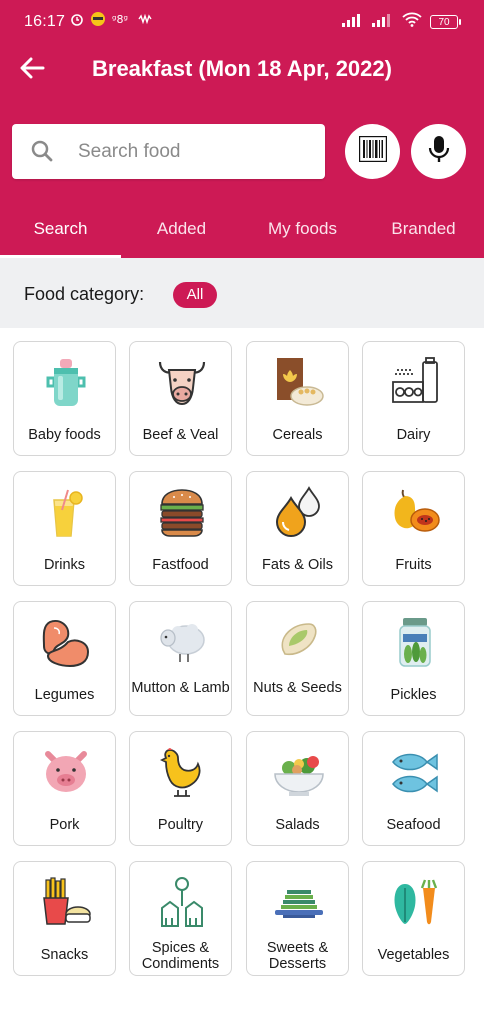 Image resolution: width=484 pixels, height=1016 pixels. I want to click on dessert-icon, so click(299, 902).